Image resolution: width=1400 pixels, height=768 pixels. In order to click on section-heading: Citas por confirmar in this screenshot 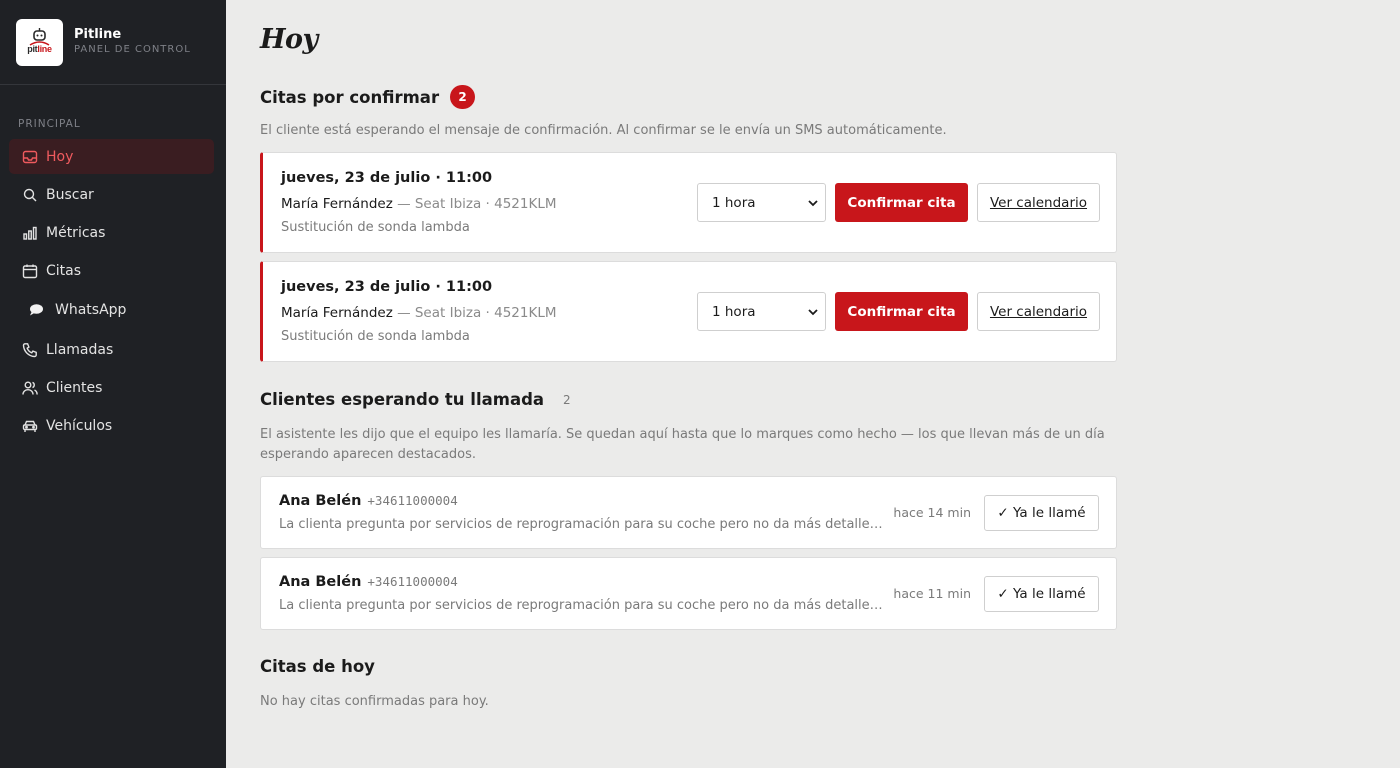, I will do `click(350, 97)`.